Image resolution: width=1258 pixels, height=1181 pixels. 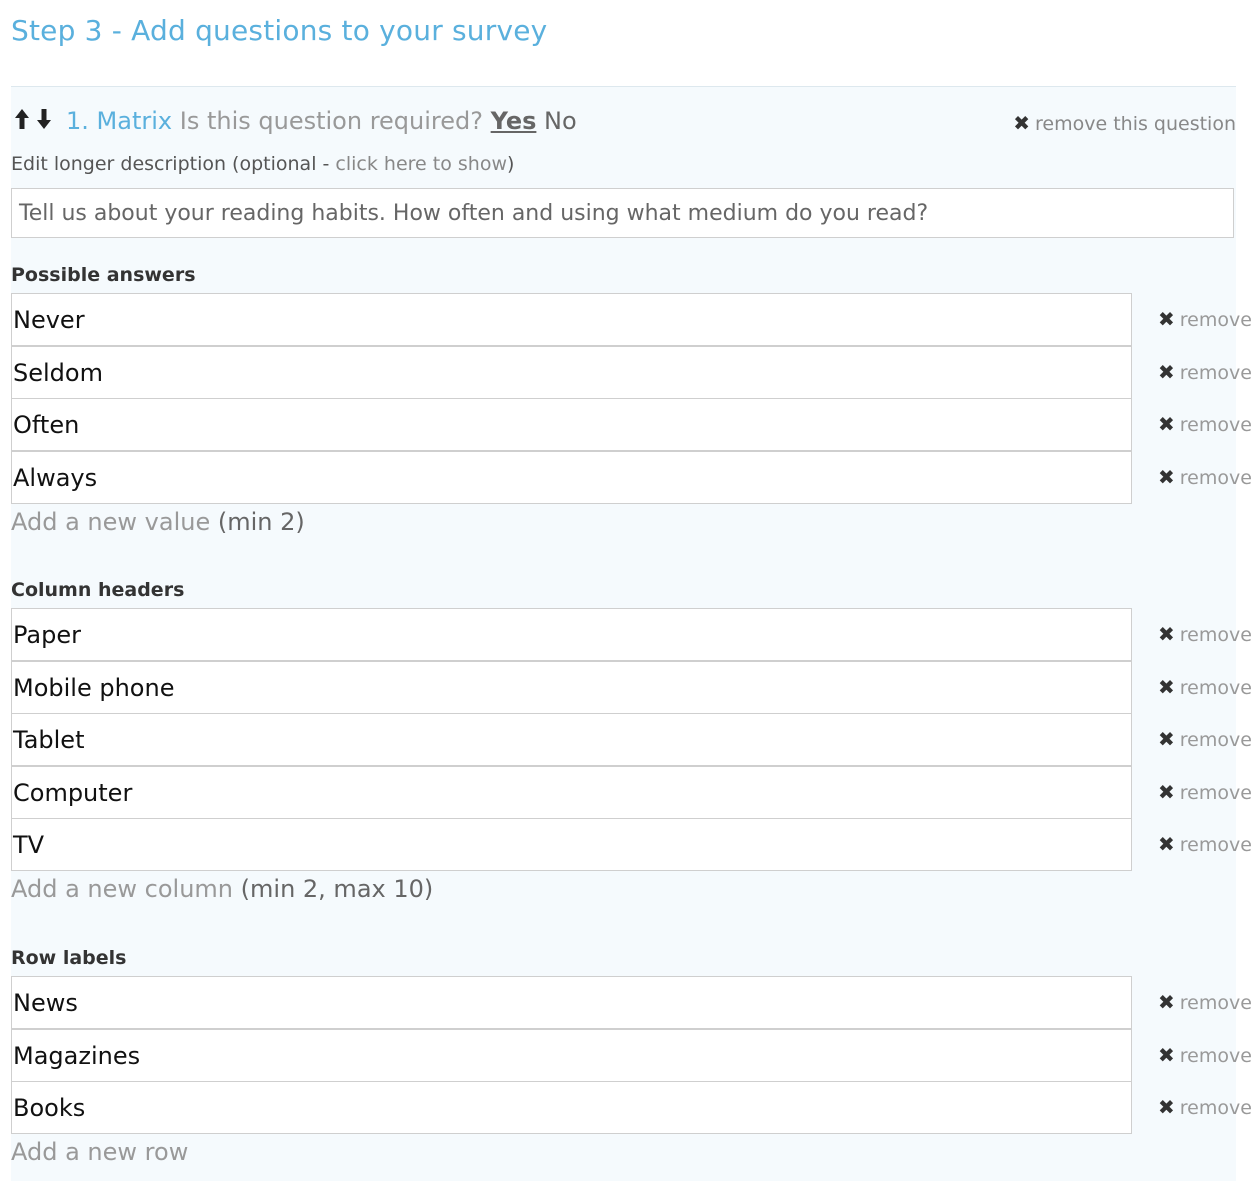 What do you see at coordinates (514, 121) in the screenshot?
I see `required-yes-option: Yes` at bounding box center [514, 121].